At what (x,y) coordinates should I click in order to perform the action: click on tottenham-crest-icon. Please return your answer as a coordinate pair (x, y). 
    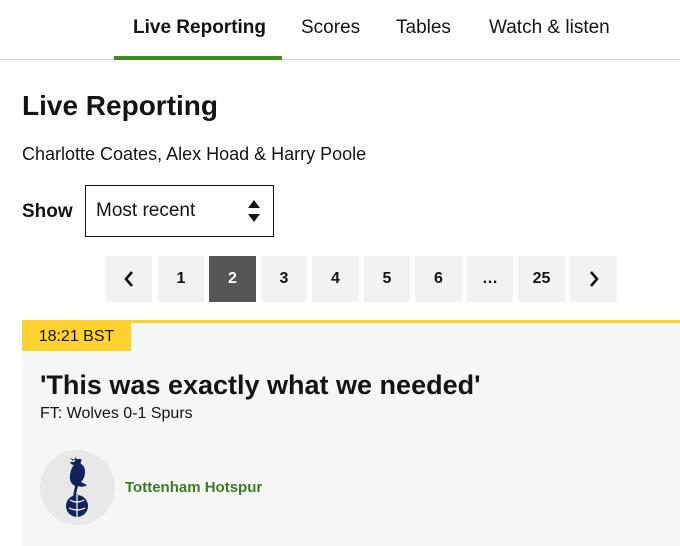
    Looking at the image, I should click on (77, 487).